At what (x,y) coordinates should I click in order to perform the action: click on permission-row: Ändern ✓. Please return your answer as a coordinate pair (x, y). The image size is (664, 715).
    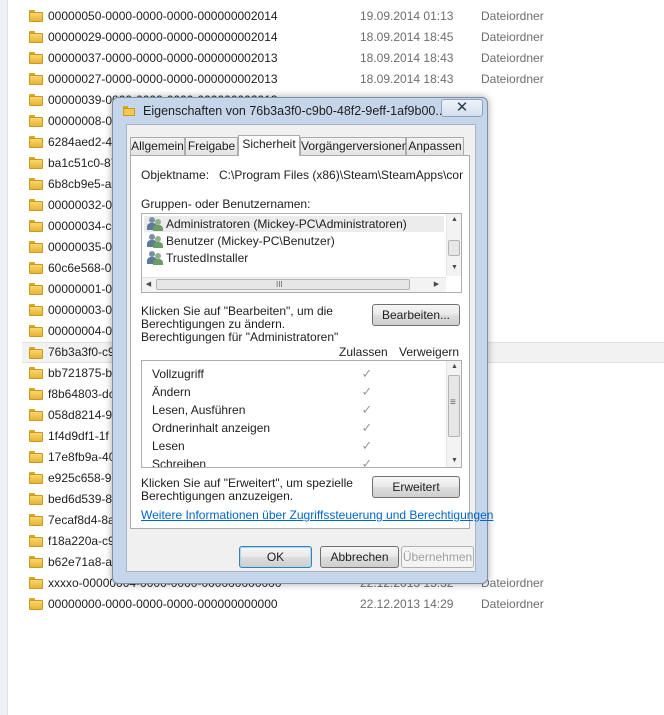
    Looking at the image, I should click on (297, 392).